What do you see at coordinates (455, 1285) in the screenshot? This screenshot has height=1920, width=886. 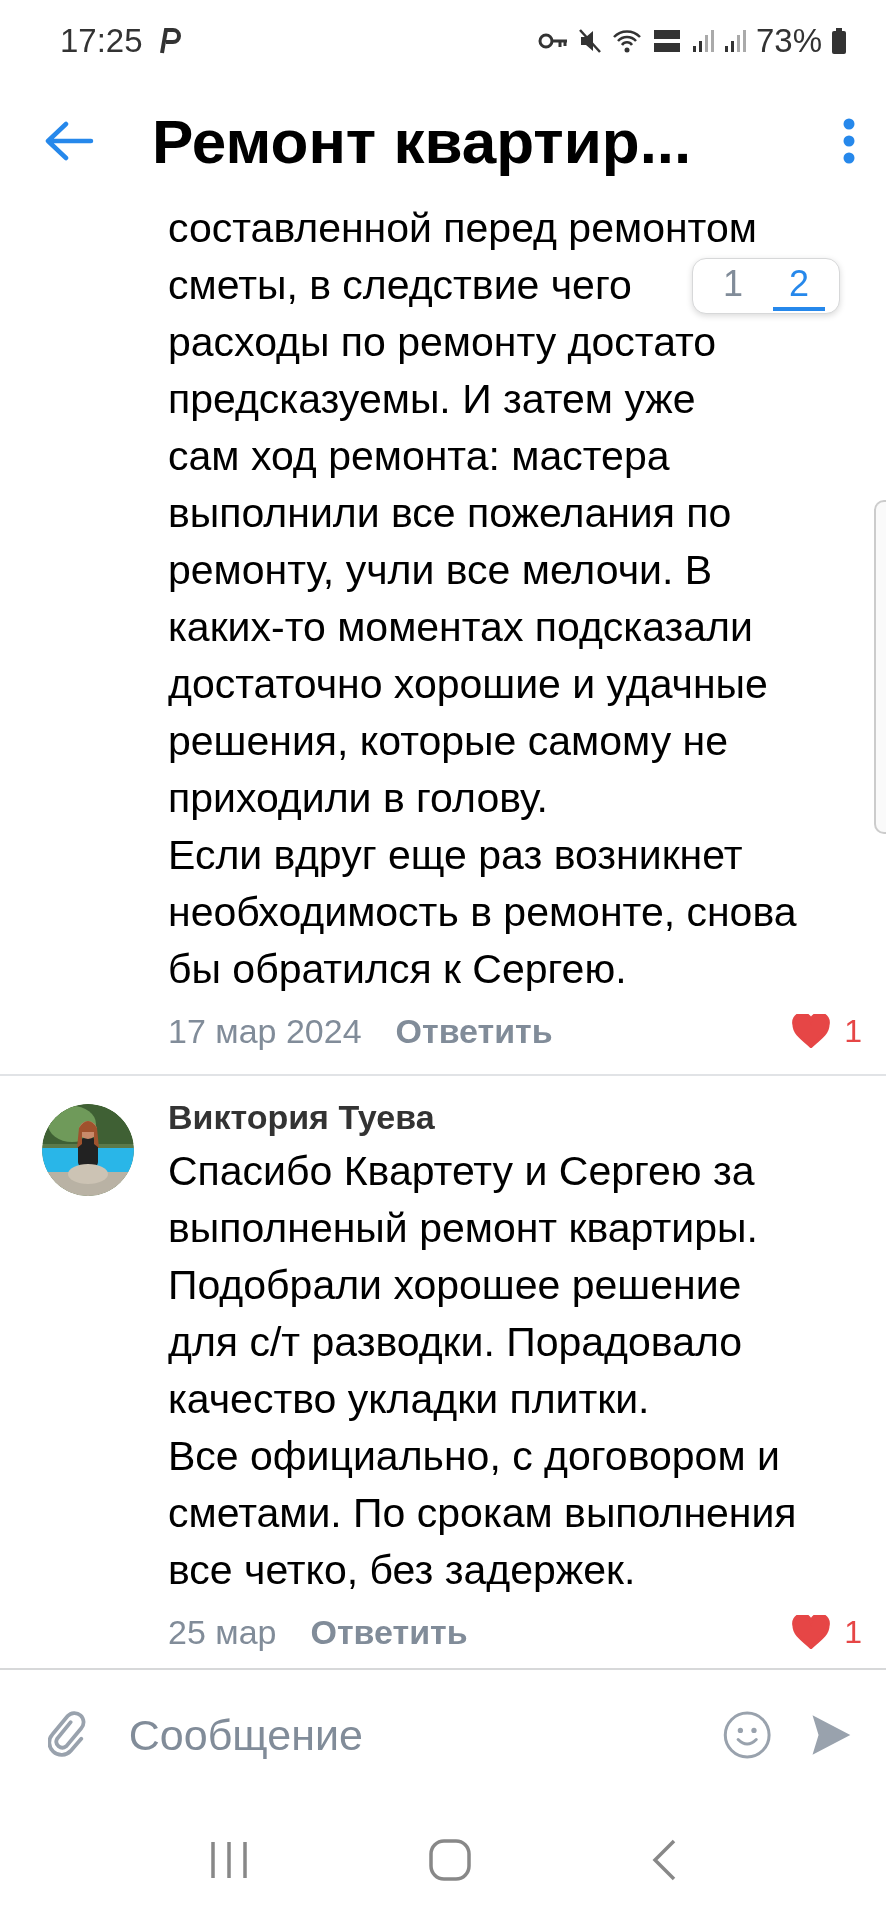 I see `comment-text-line: Подобрали хорошее решение` at bounding box center [455, 1285].